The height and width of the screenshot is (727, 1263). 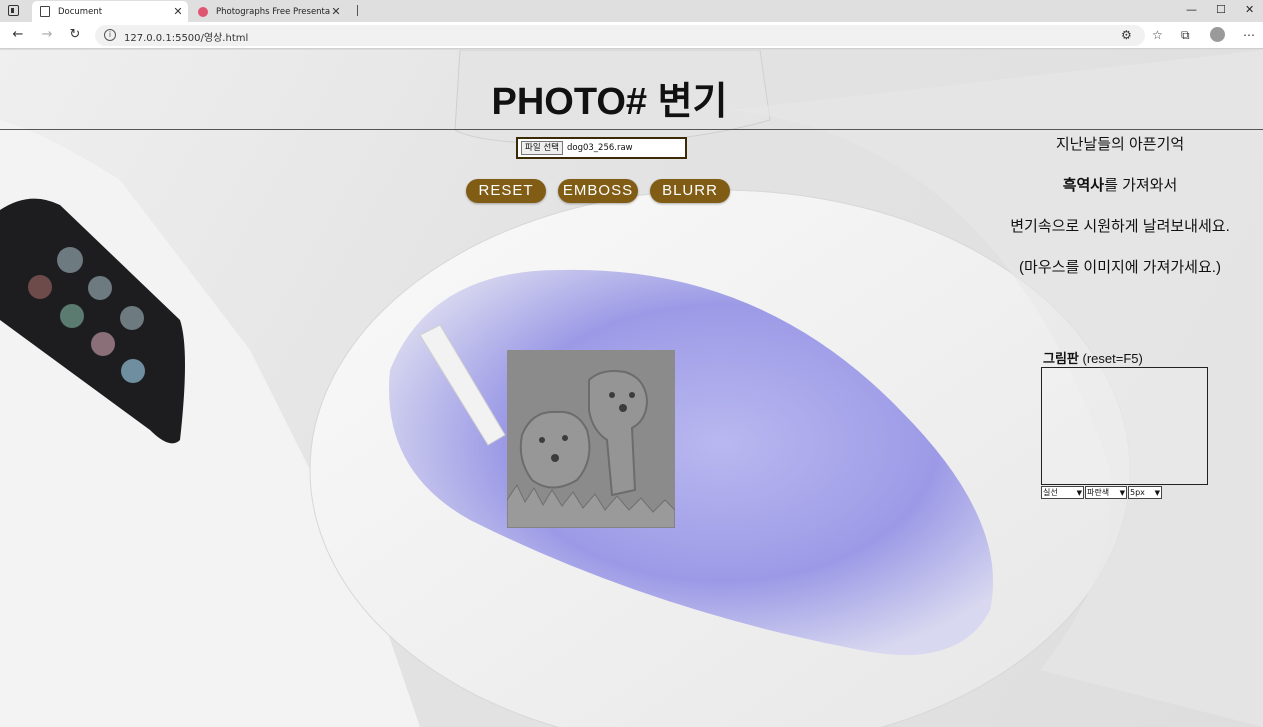 I want to click on favorites-icon: ☆, so click(x=1157, y=35).